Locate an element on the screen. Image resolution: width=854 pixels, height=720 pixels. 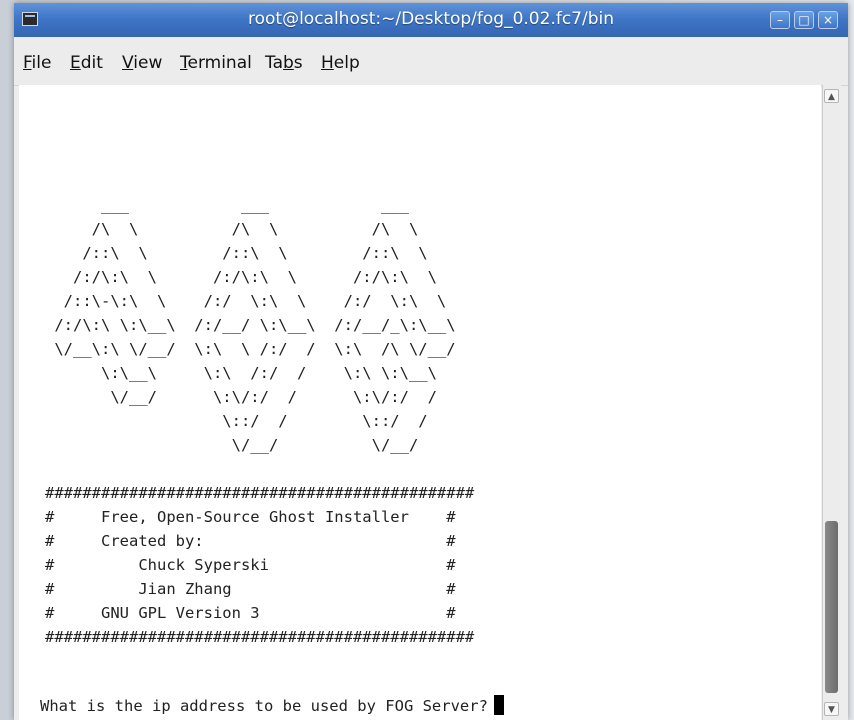
vertical-scrollbar: ▲ ▼ is located at coordinates (831, 402).